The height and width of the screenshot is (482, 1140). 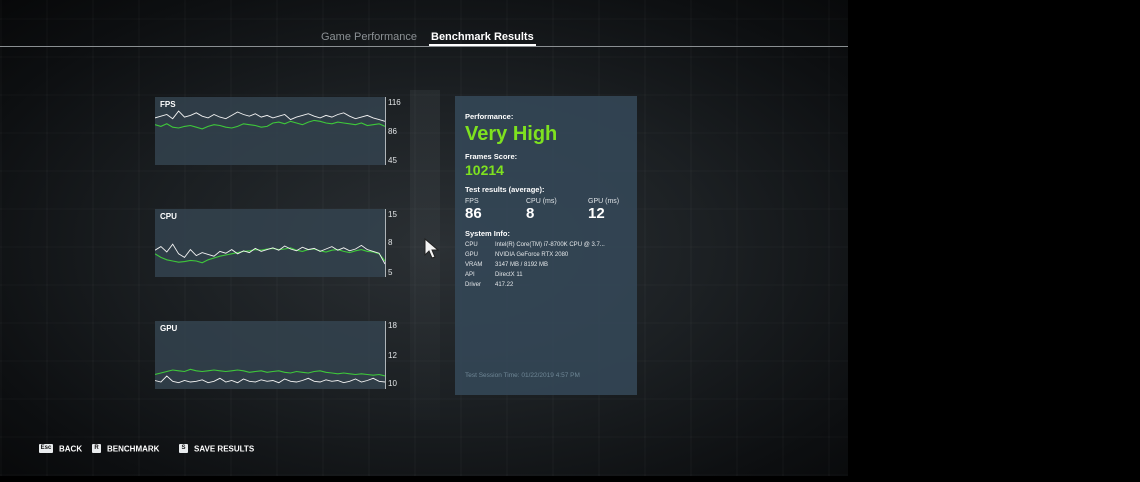 I want to click on fps-axis, so click(x=385, y=131).